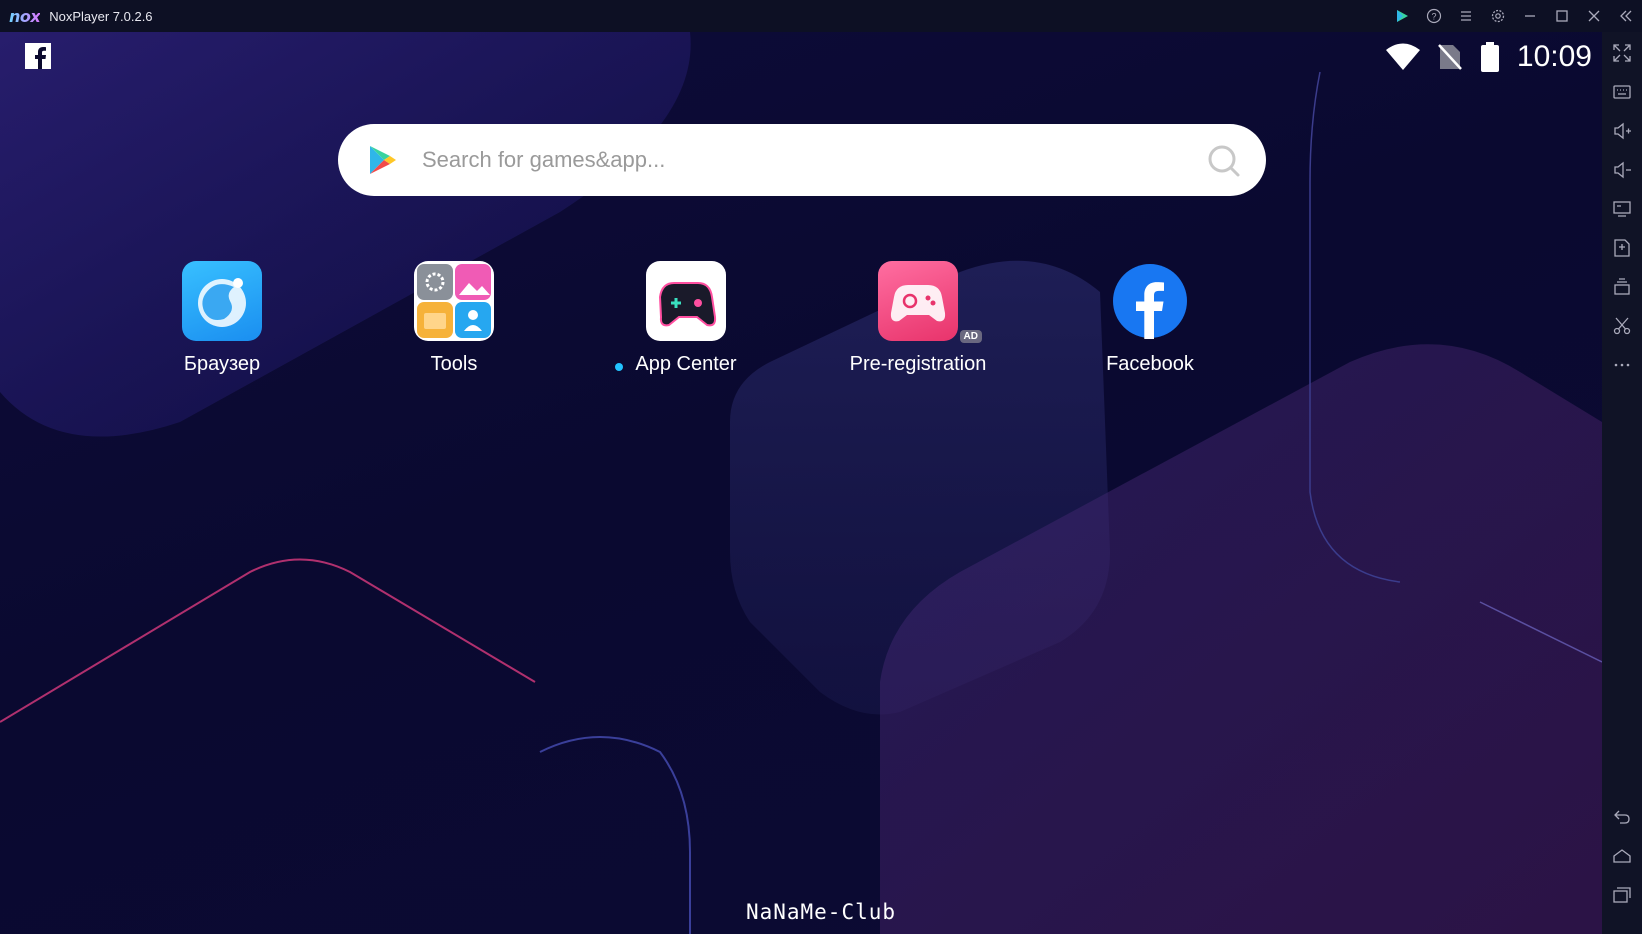 The height and width of the screenshot is (934, 1642). Describe the element at coordinates (1224, 161) in the screenshot. I see `search-icon` at that location.